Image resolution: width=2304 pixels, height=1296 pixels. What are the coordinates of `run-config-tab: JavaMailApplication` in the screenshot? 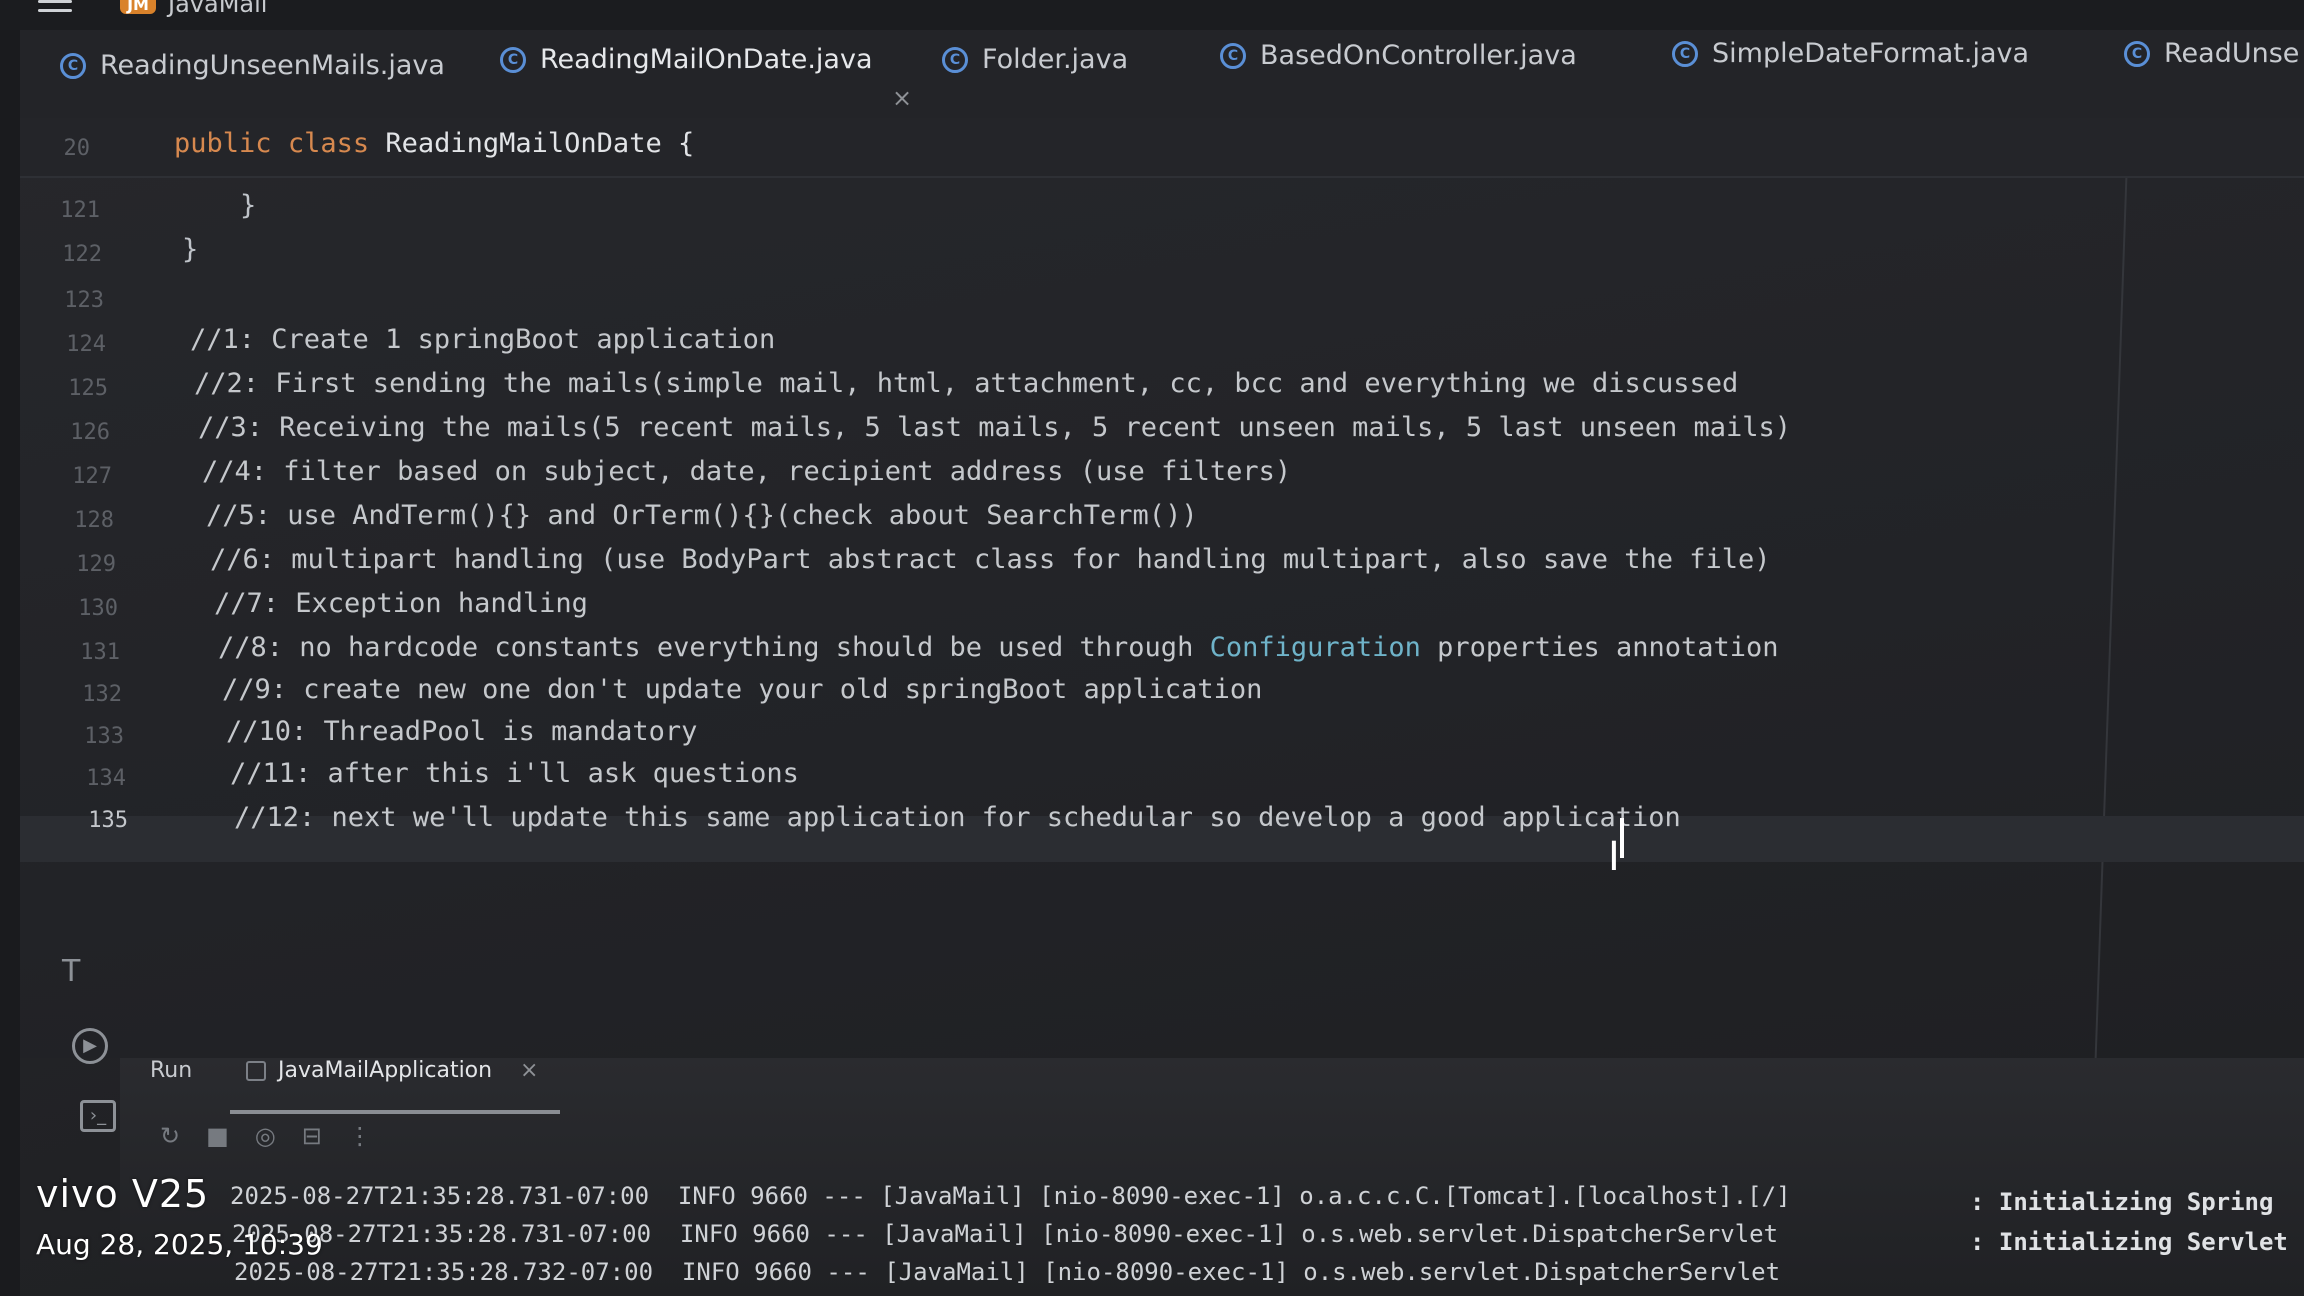 It's located at (369, 1070).